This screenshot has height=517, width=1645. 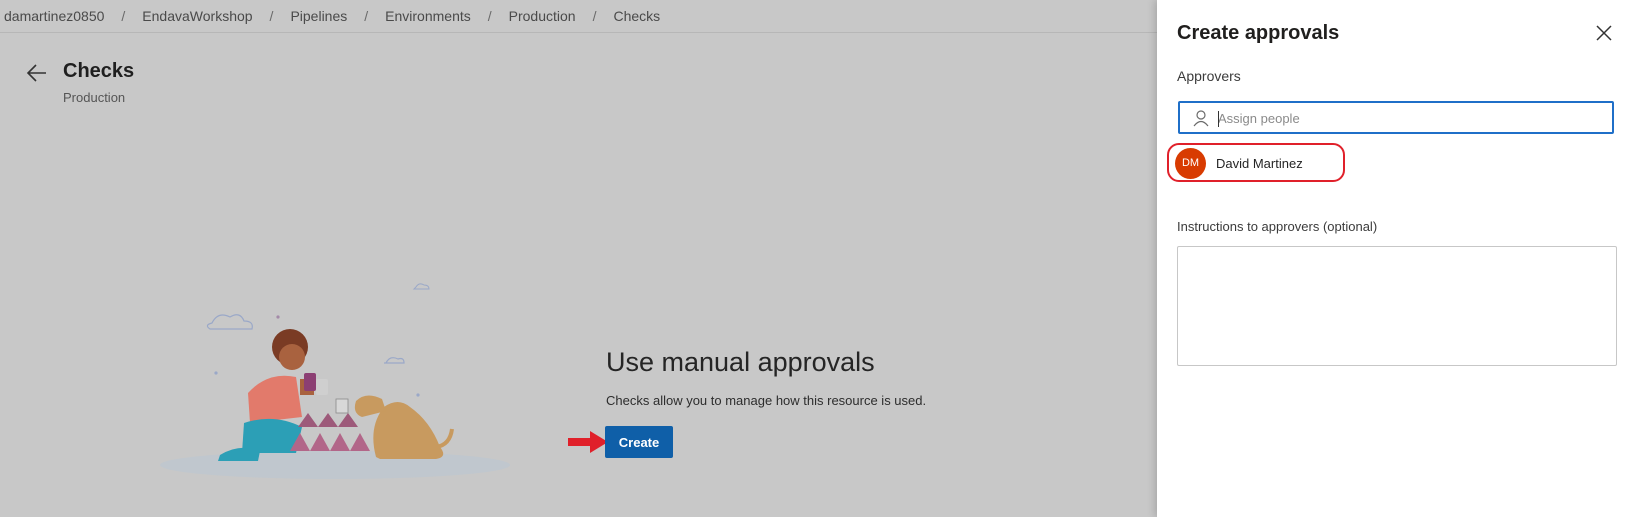 I want to click on red-arrow-annotation-icon, so click(x=588, y=442).